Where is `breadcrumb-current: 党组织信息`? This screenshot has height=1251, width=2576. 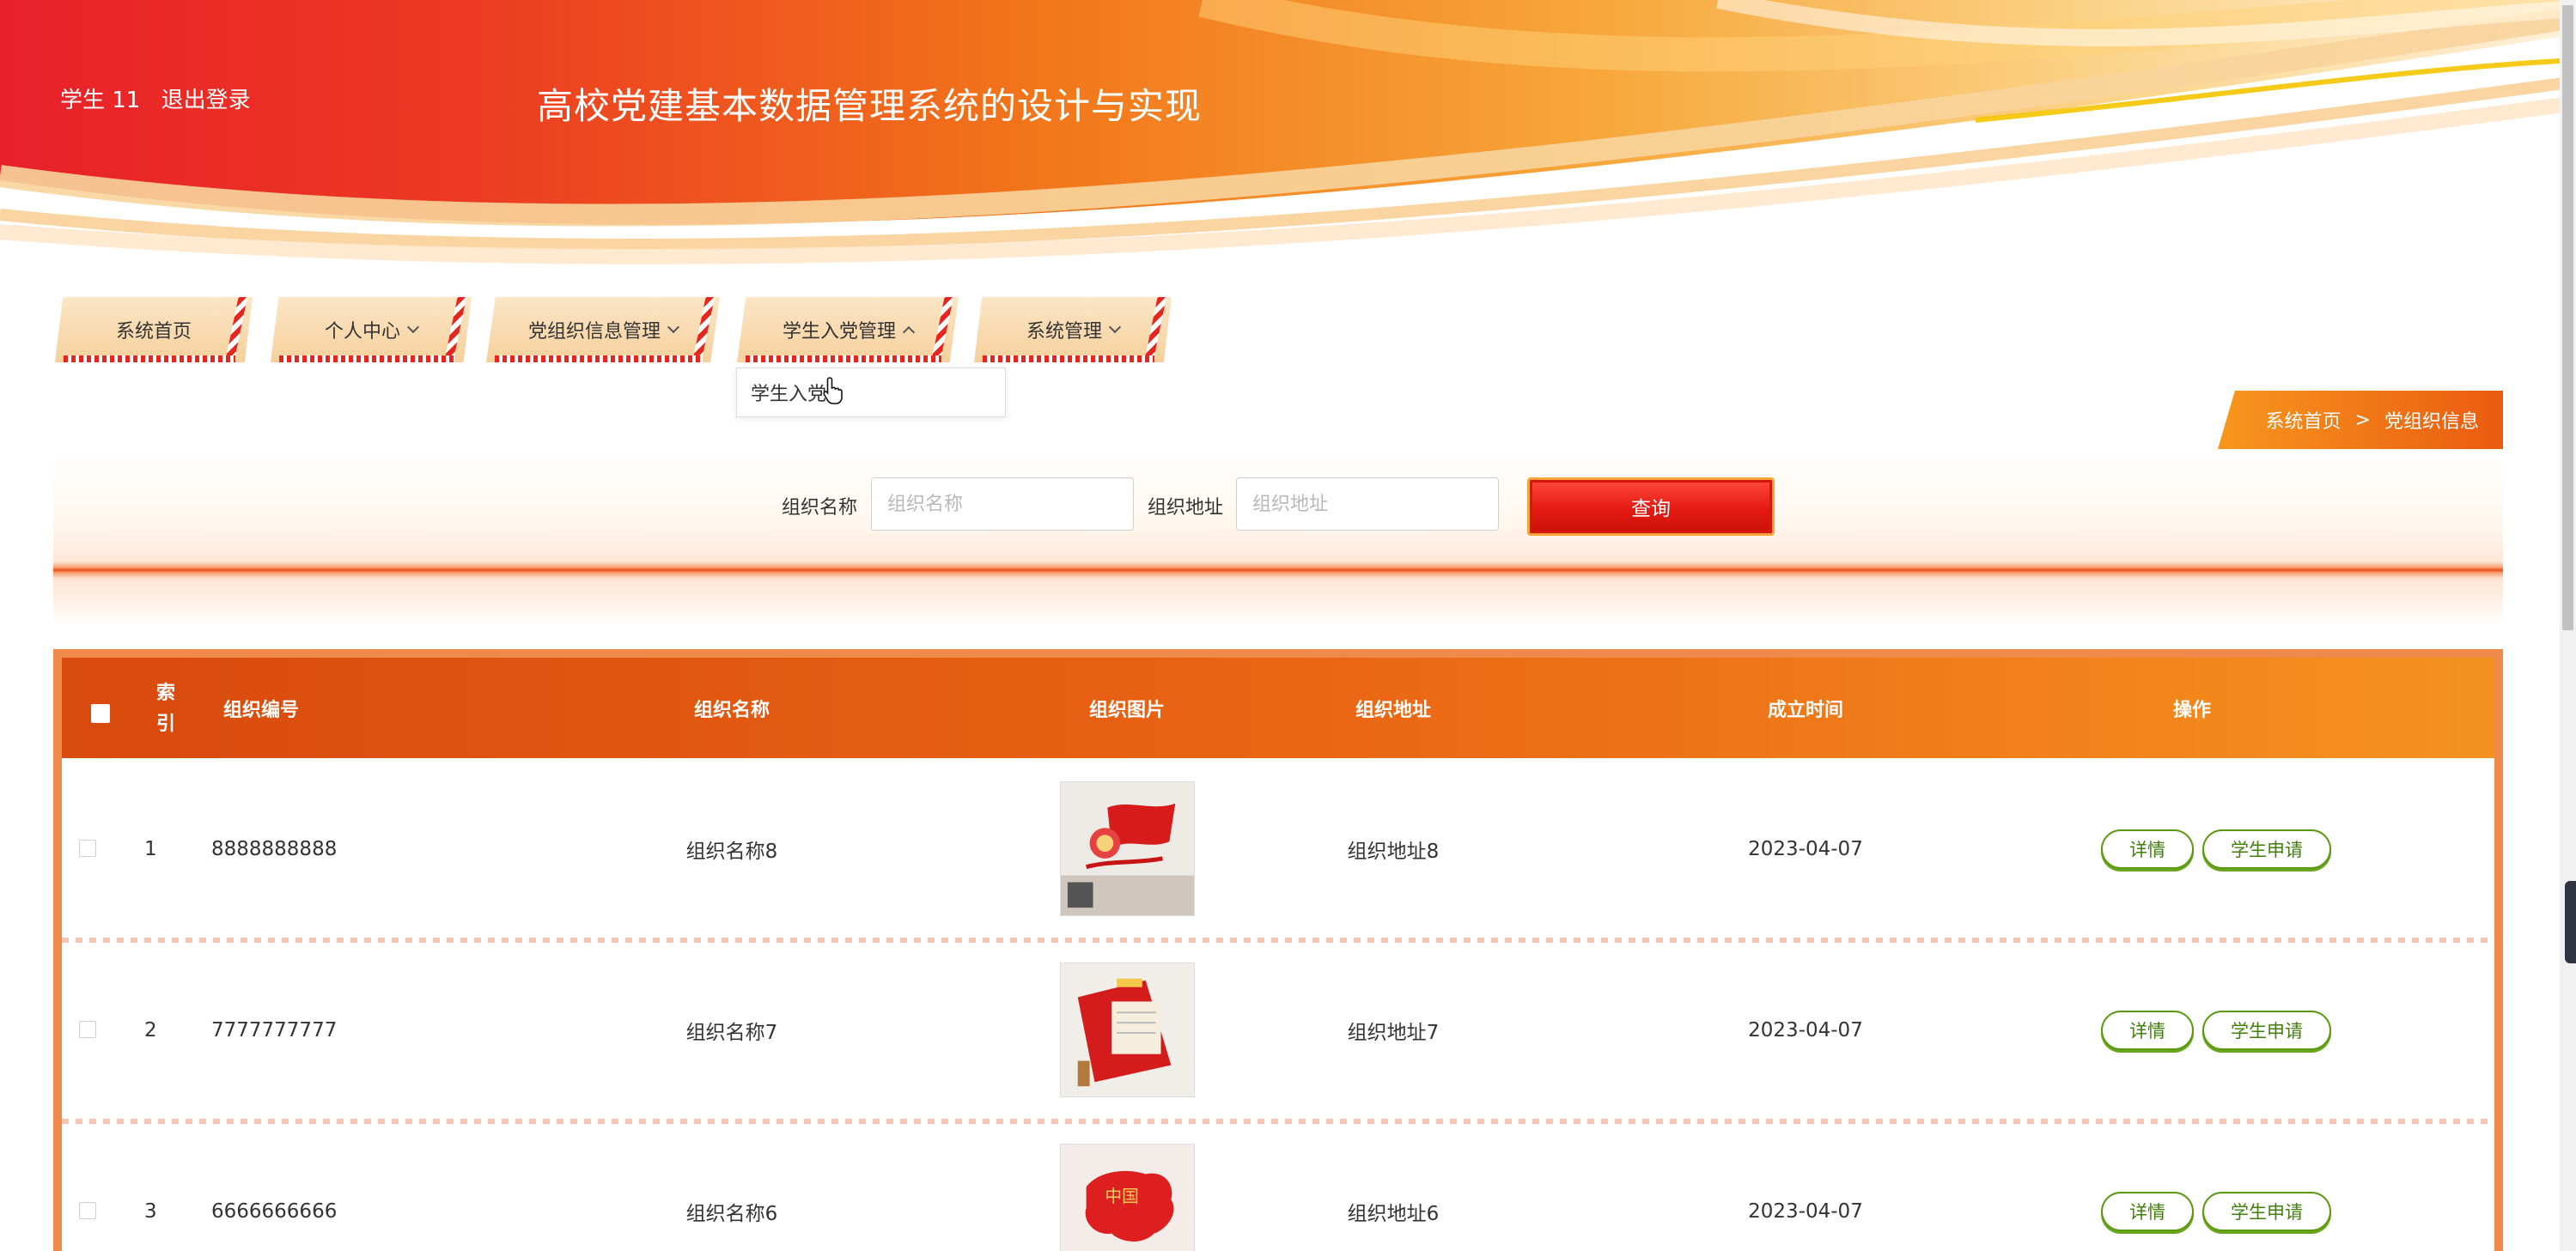
breadcrumb-current: 党组织信息 is located at coordinates (2431, 422).